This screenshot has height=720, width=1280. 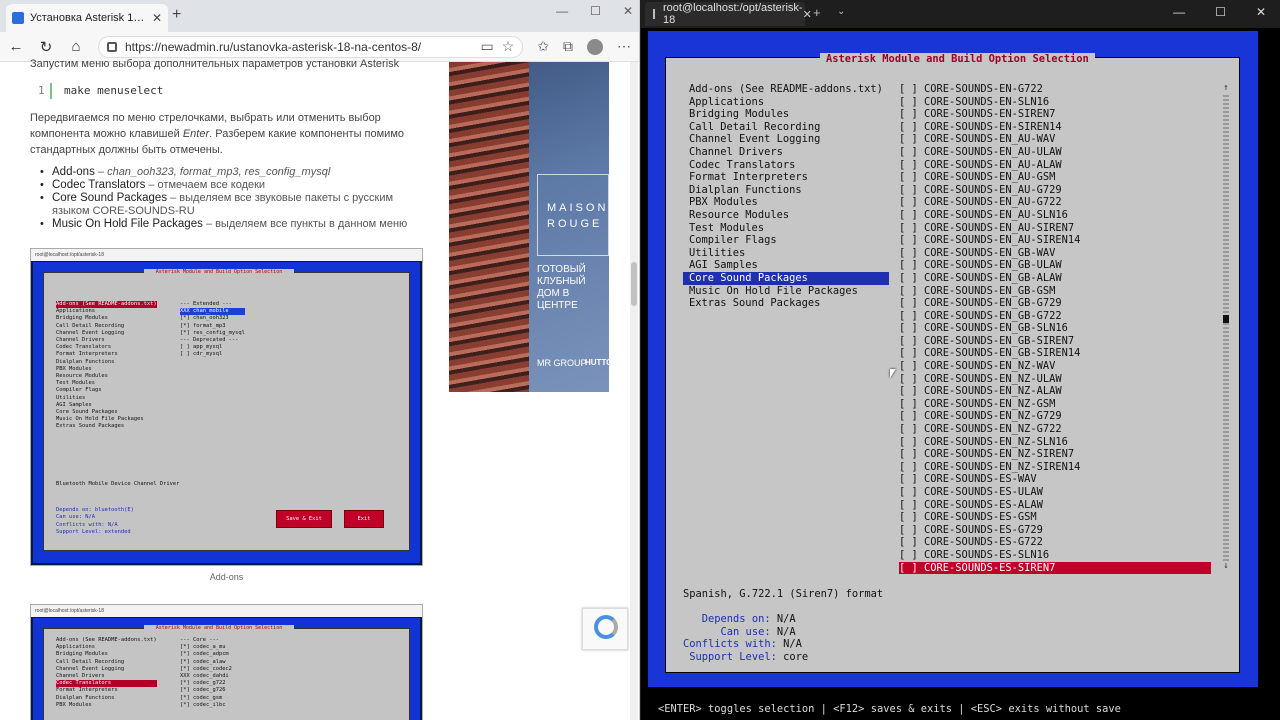 I want to click on page-scrollbar, so click(x=634, y=391).